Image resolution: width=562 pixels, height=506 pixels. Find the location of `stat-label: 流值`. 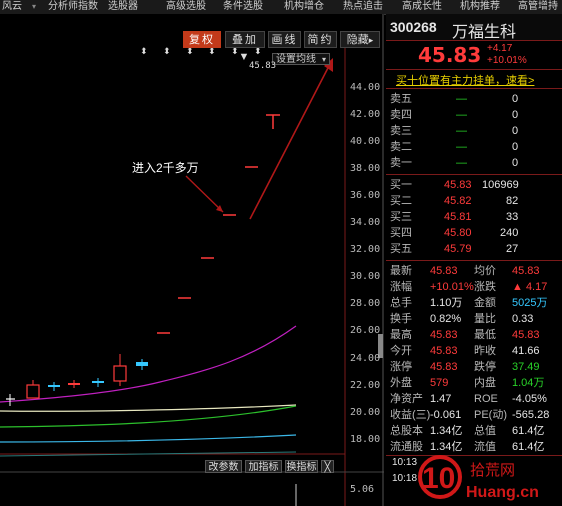

stat-label: 流值 is located at coordinates (485, 447).